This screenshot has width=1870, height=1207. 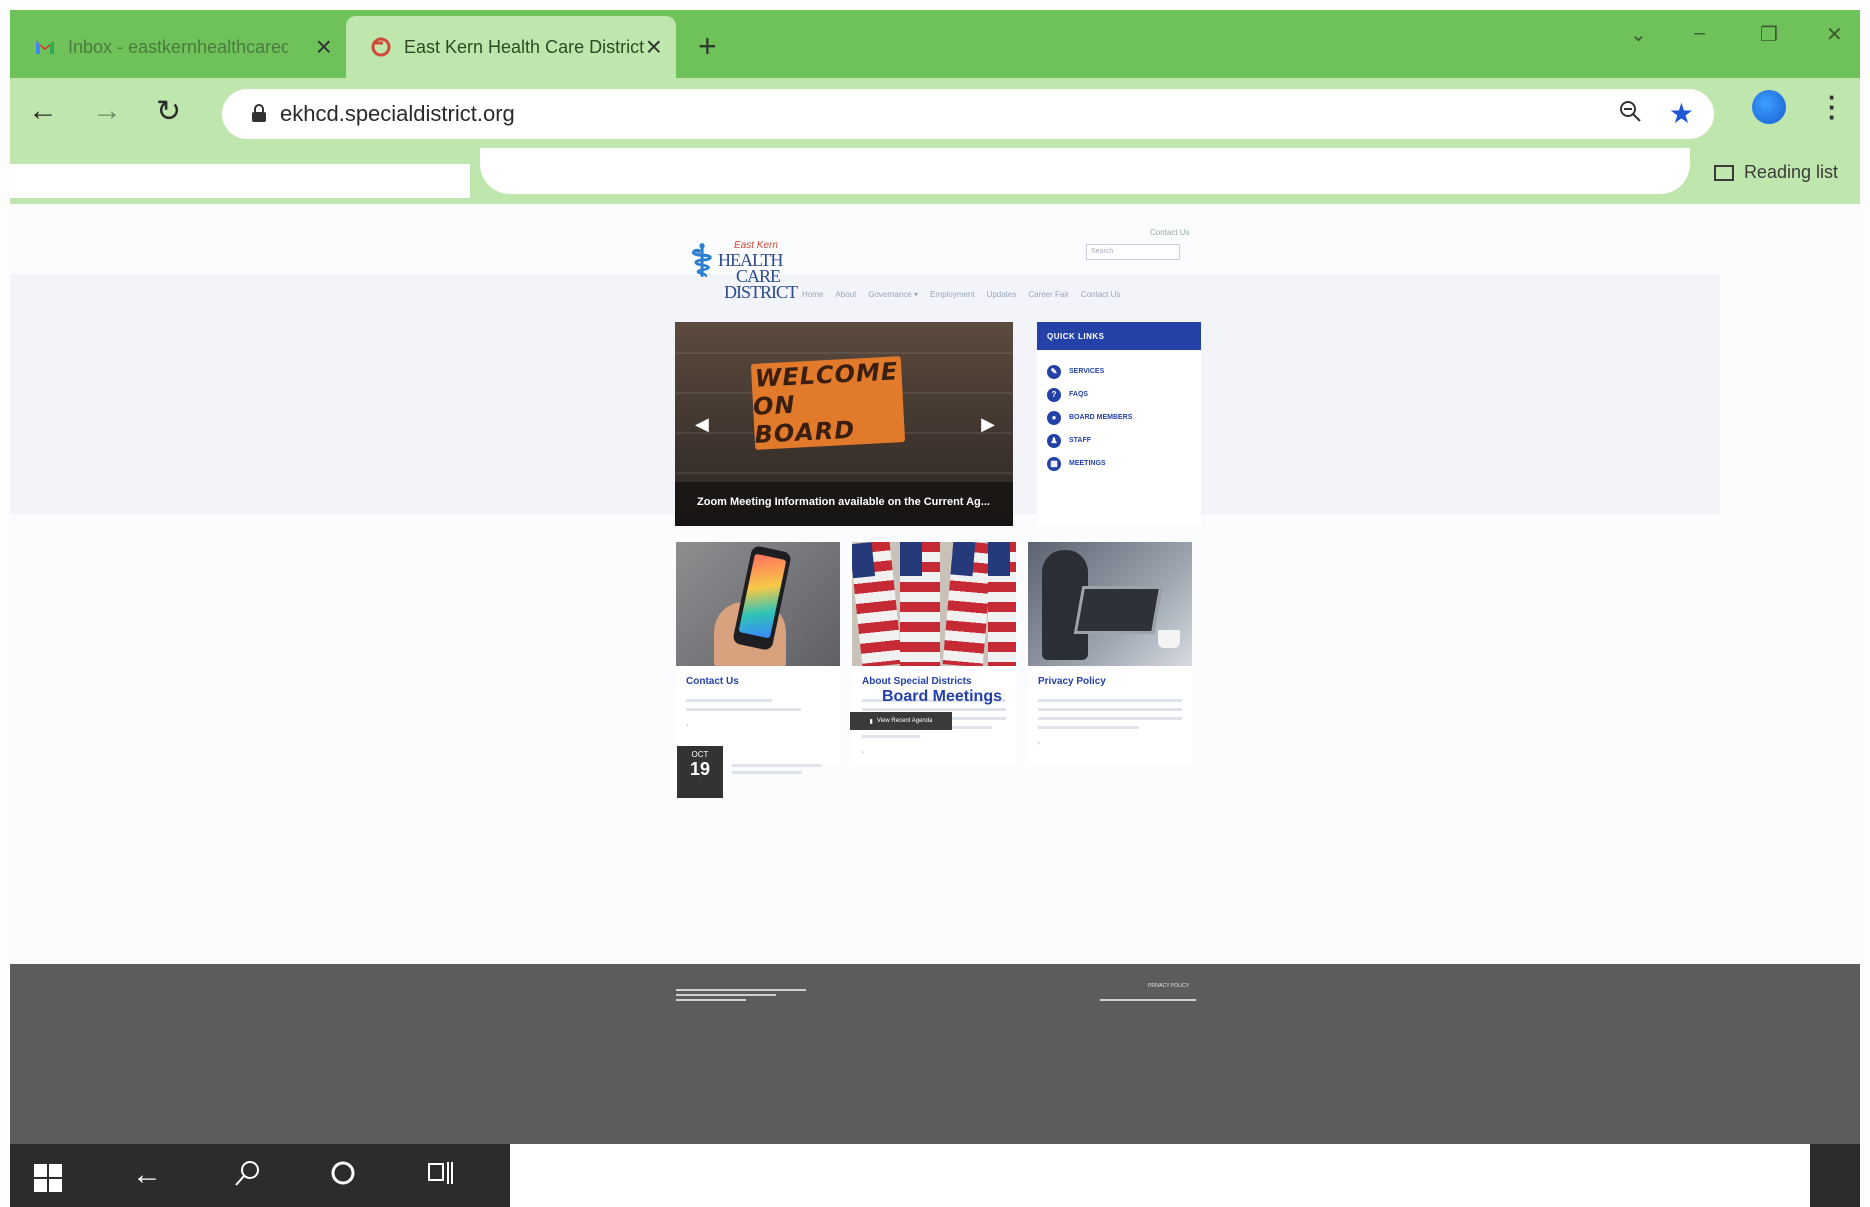 I want to click on tab-east-kern: East Kern Health Care District ×, so click(x=511, y=47).